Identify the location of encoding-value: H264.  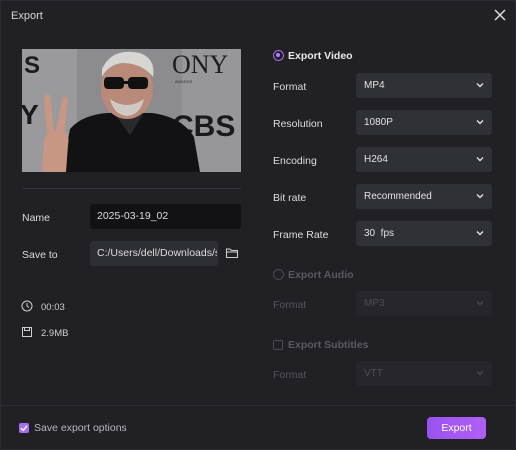
(376, 159).